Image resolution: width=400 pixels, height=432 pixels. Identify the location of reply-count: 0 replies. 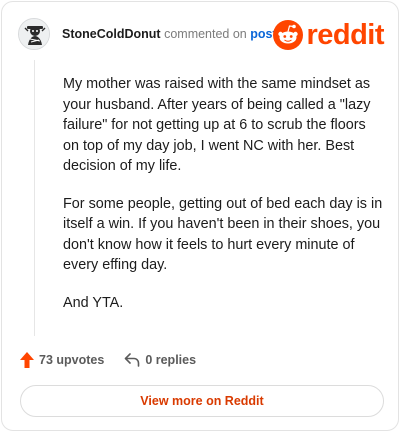
(171, 360).